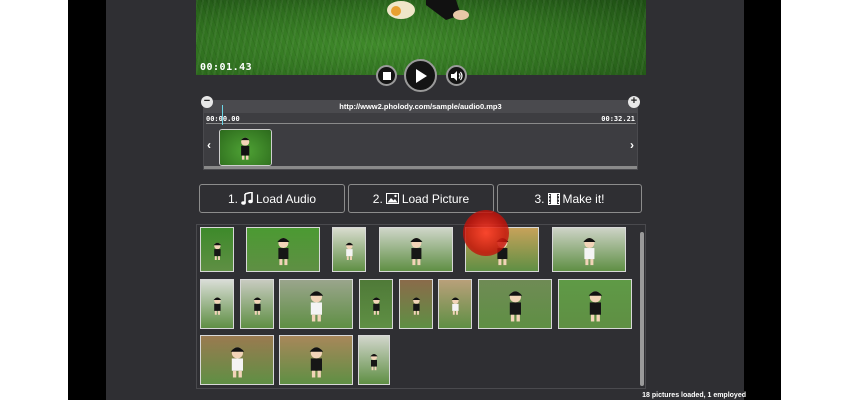  I want to click on load-audio-number: 1., so click(232, 198).